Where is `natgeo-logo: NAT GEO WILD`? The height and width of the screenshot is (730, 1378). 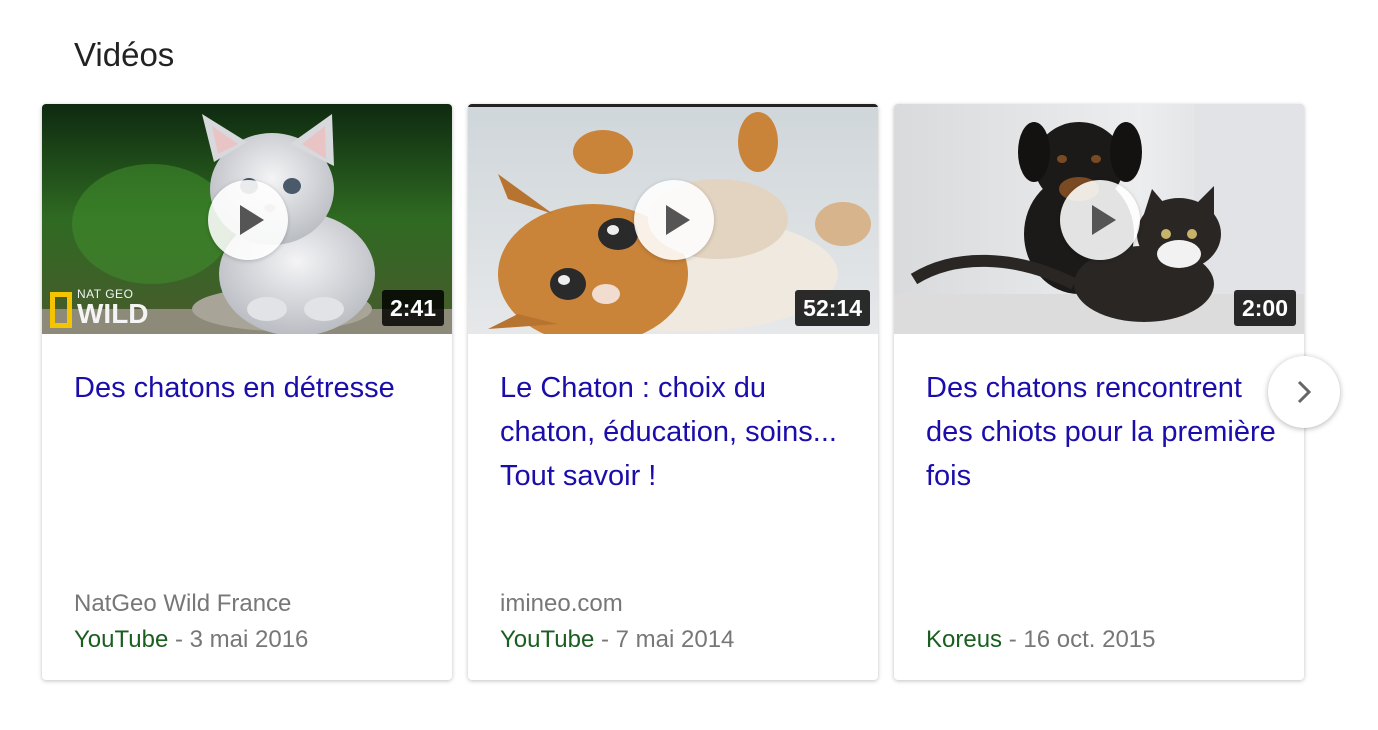 natgeo-logo: NAT GEO WILD is located at coordinates (99, 308).